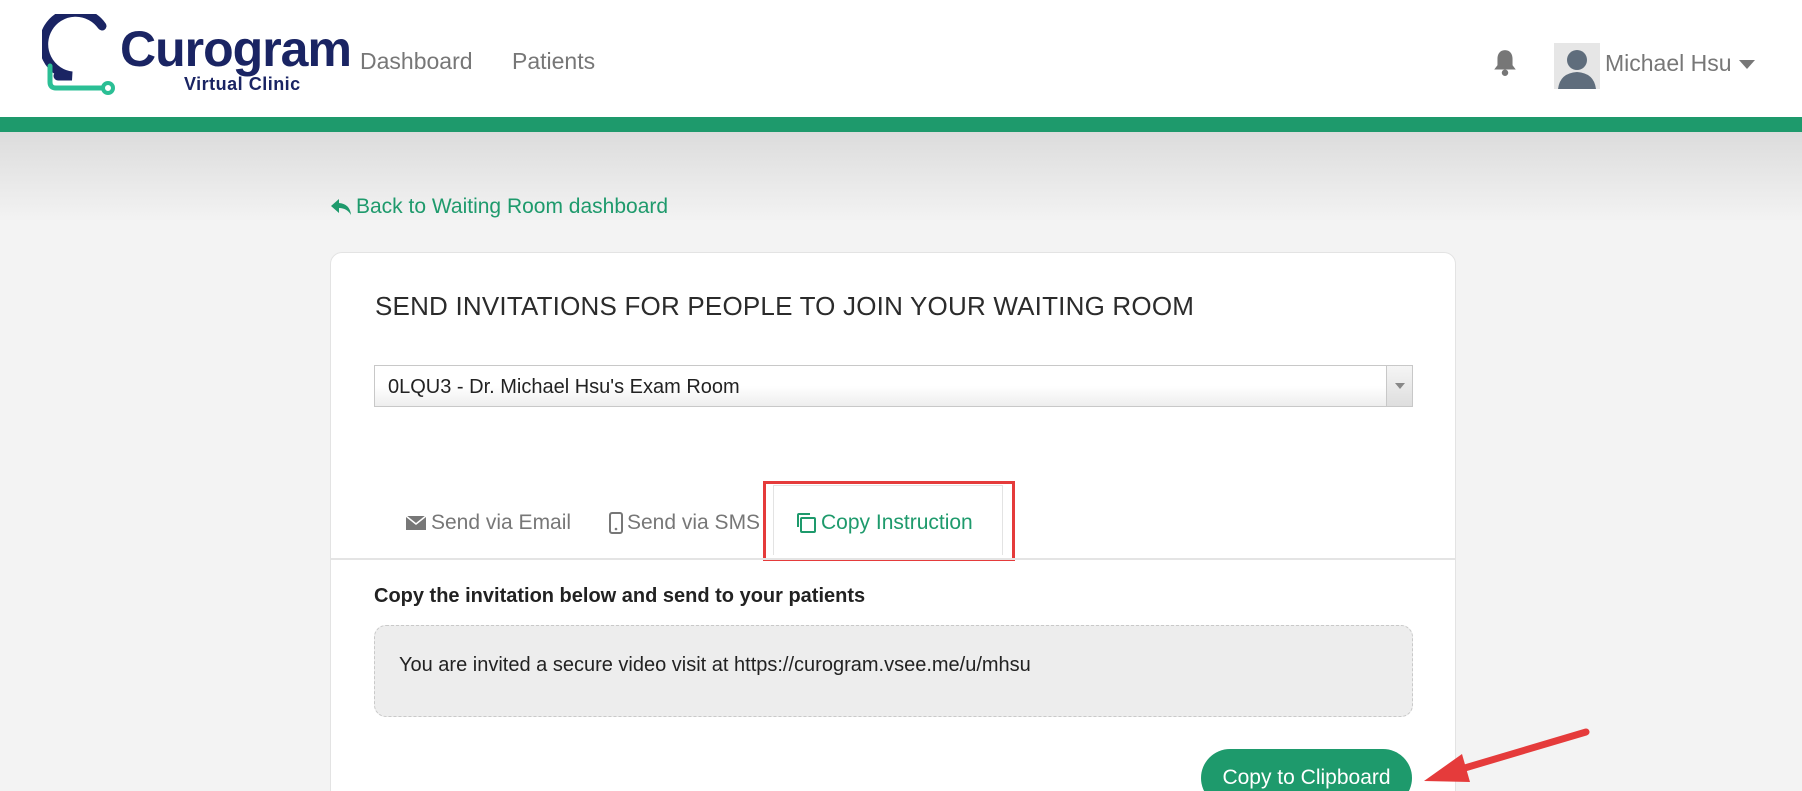 The image size is (1802, 791). I want to click on envelope-icon, so click(416, 522).